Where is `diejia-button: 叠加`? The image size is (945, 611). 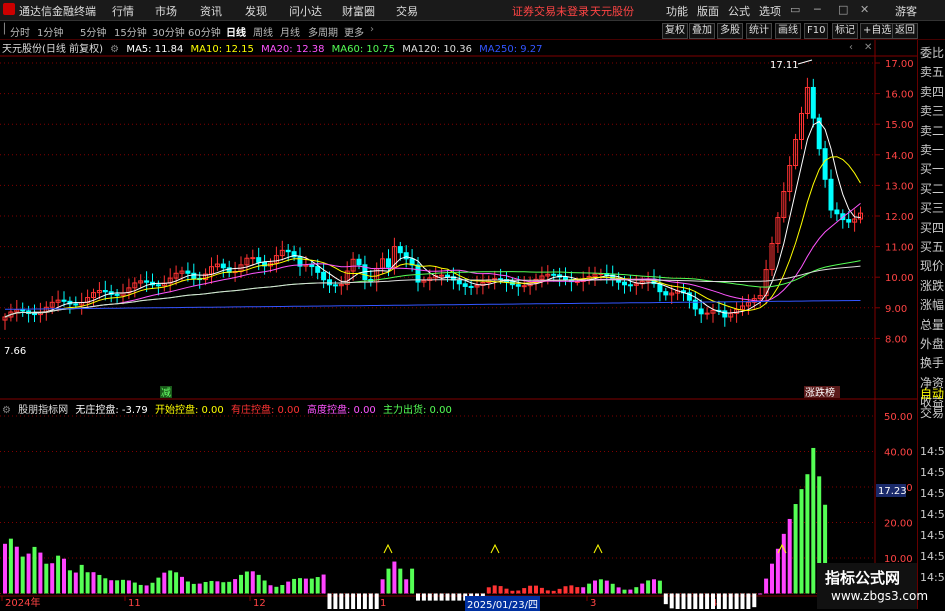
diejia-button: 叠加 is located at coordinates (702, 31).